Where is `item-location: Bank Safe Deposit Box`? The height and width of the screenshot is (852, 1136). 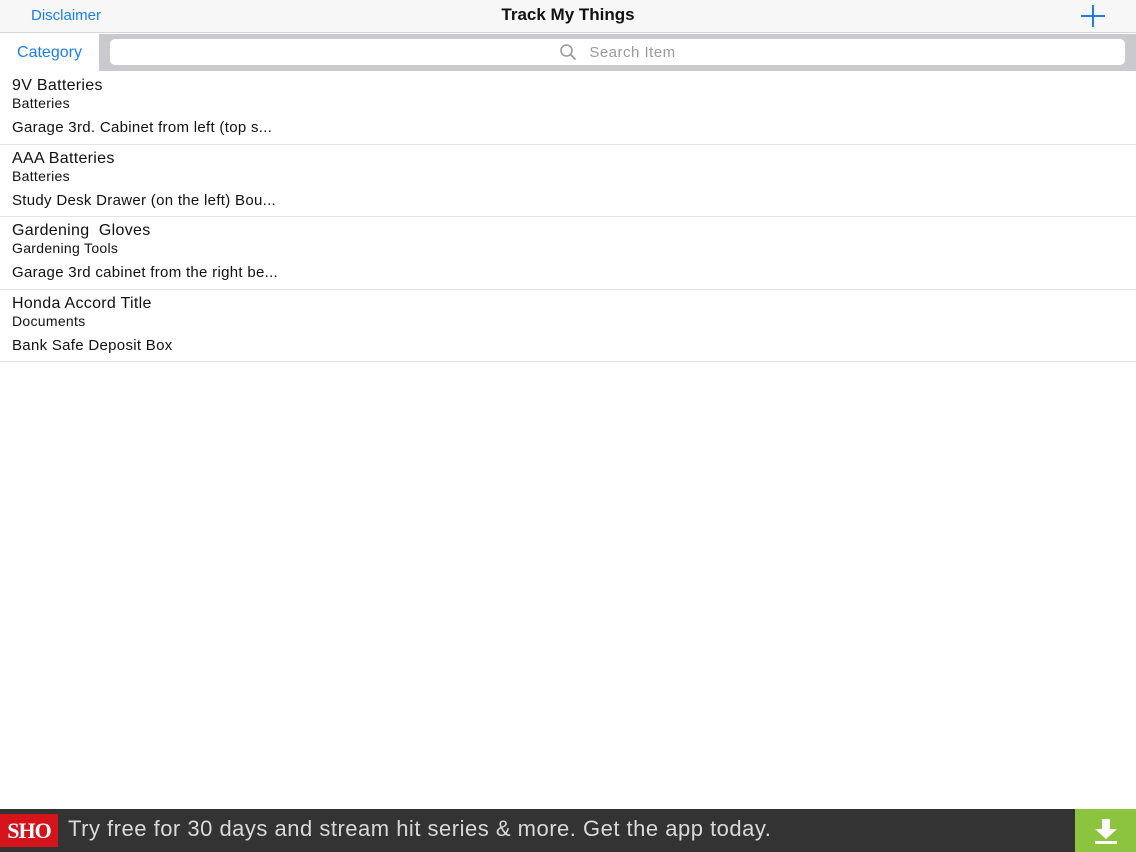
item-location: Bank Safe Deposit Box is located at coordinates (92, 345).